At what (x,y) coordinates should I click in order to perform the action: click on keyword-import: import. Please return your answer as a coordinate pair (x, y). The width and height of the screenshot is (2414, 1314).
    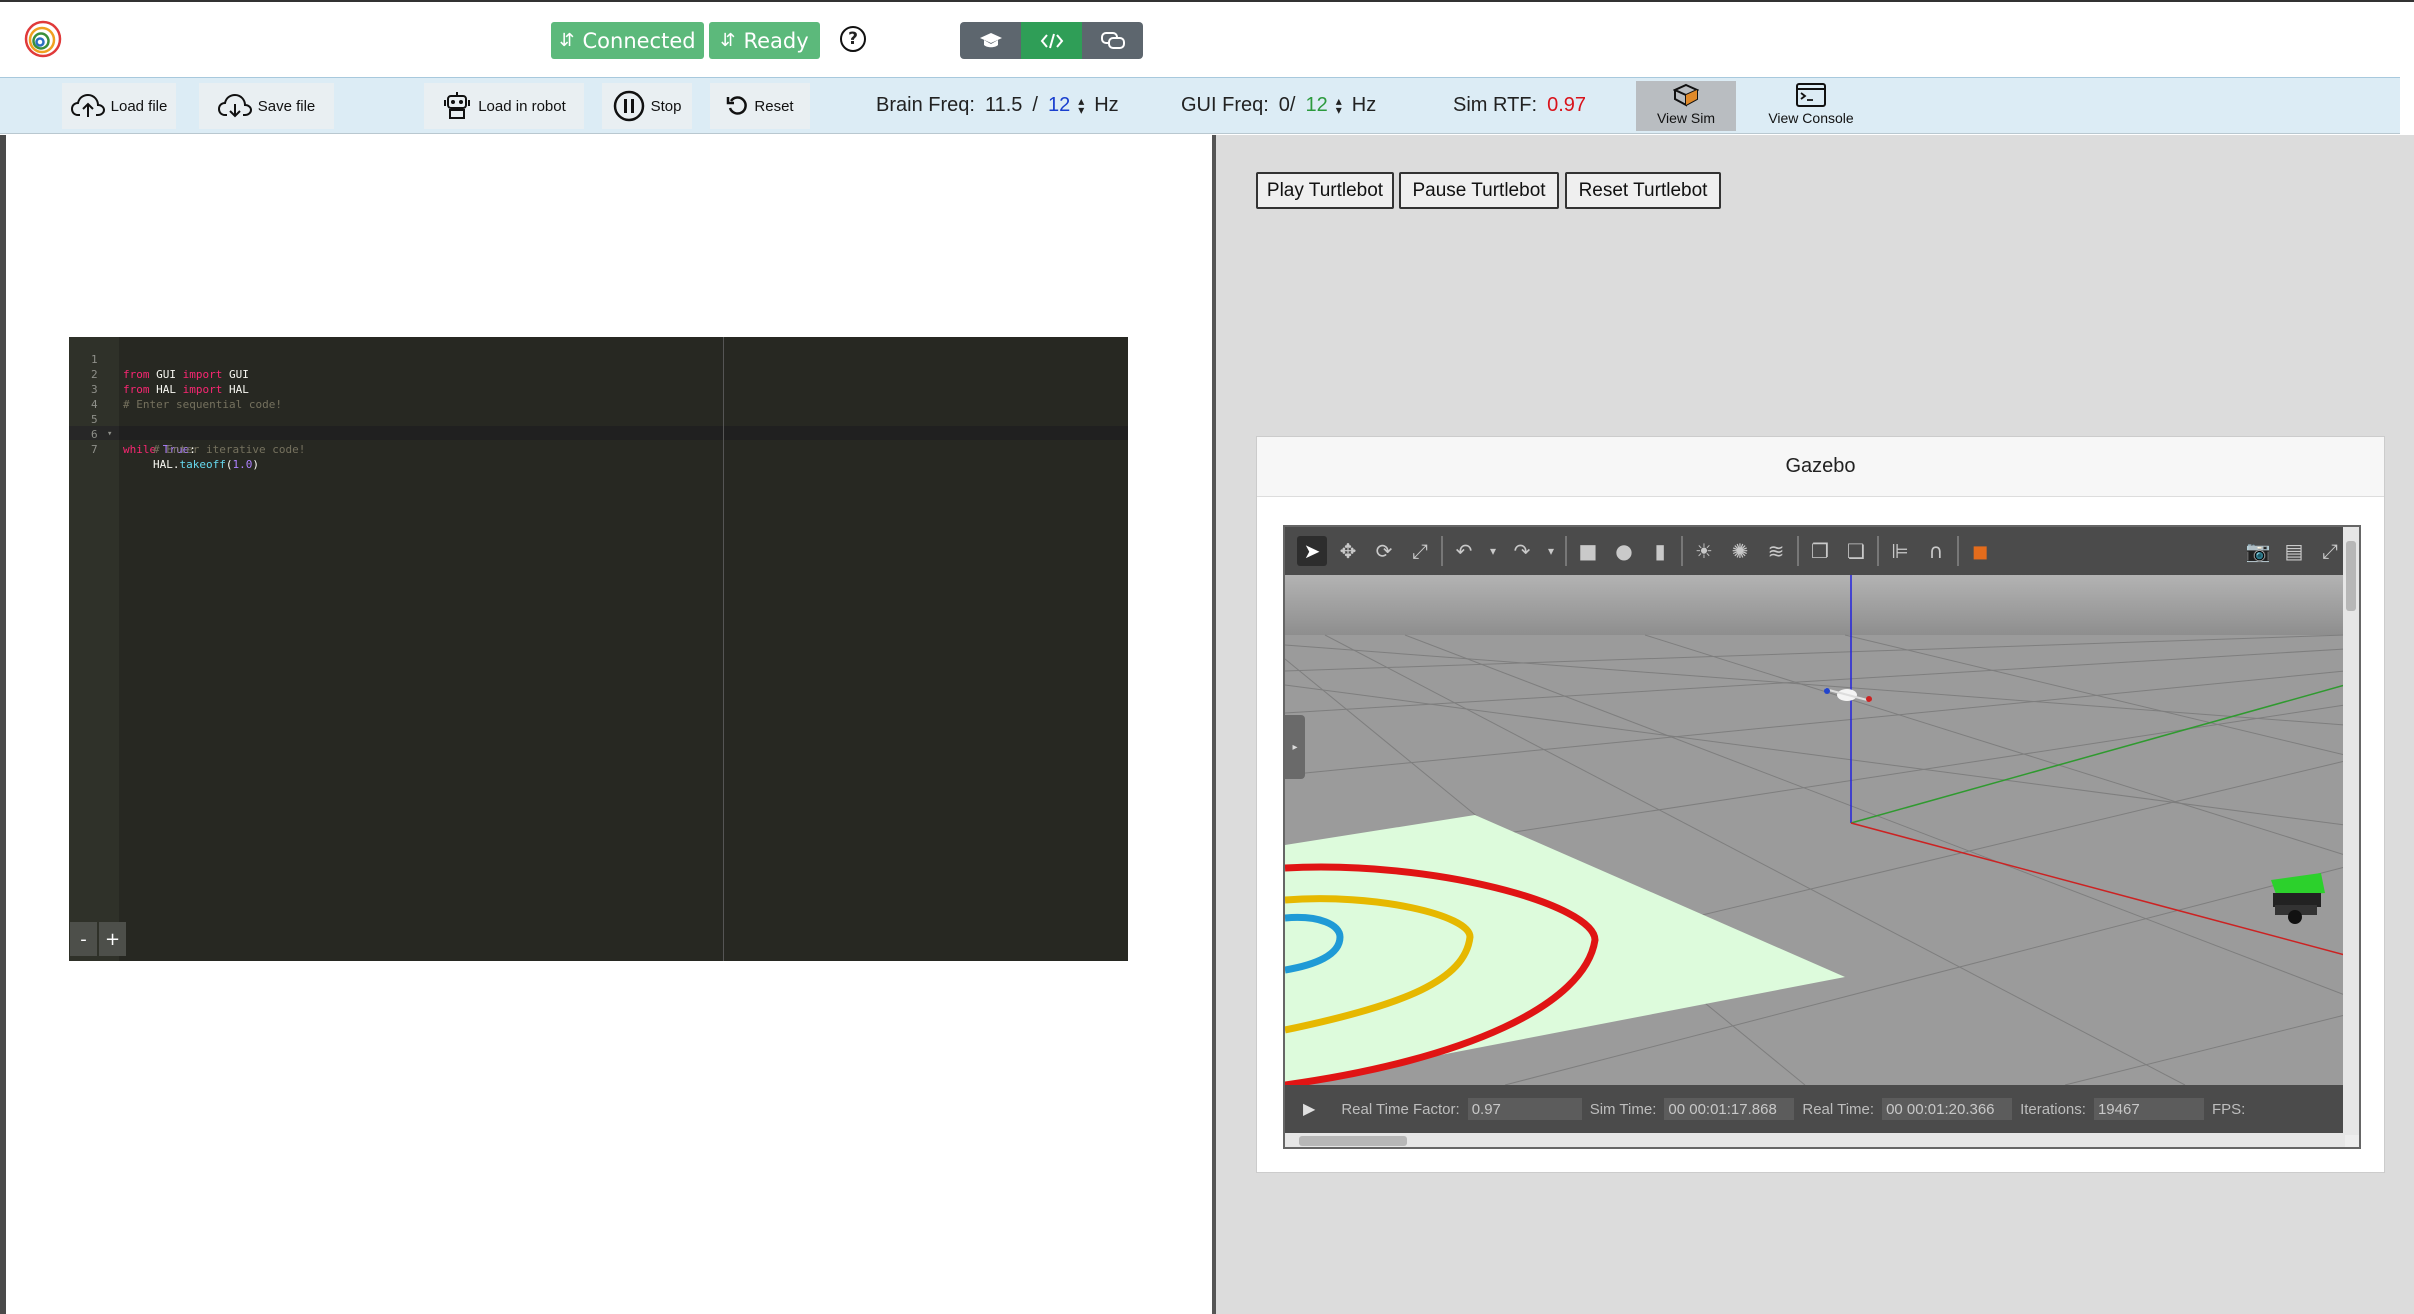
    Looking at the image, I should click on (202, 389).